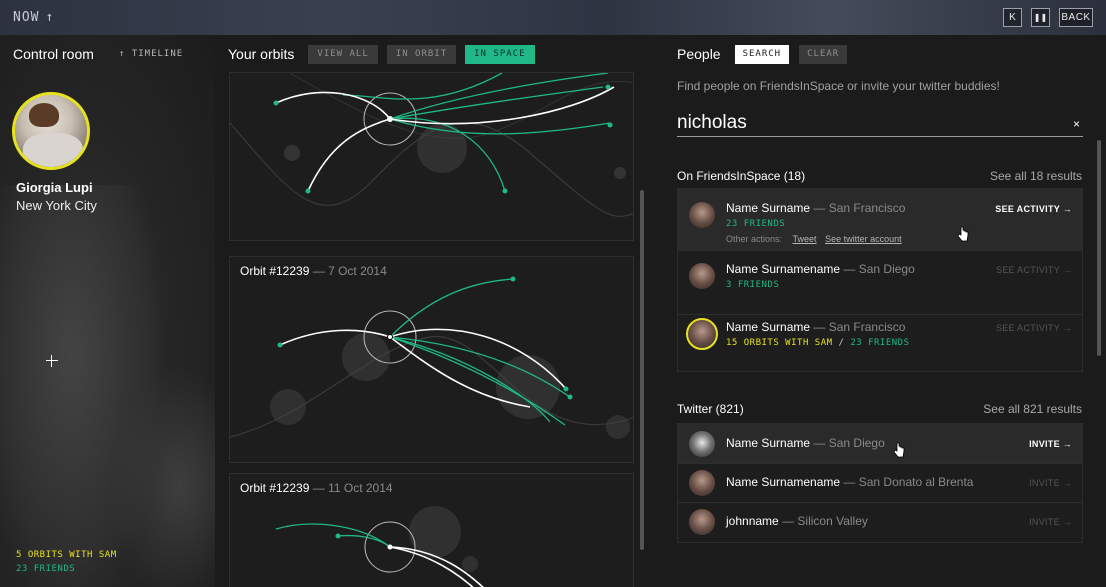 This screenshot has height=587, width=1106. I want to click on friends-count: 3 FRIENDS, so click(753, 285).